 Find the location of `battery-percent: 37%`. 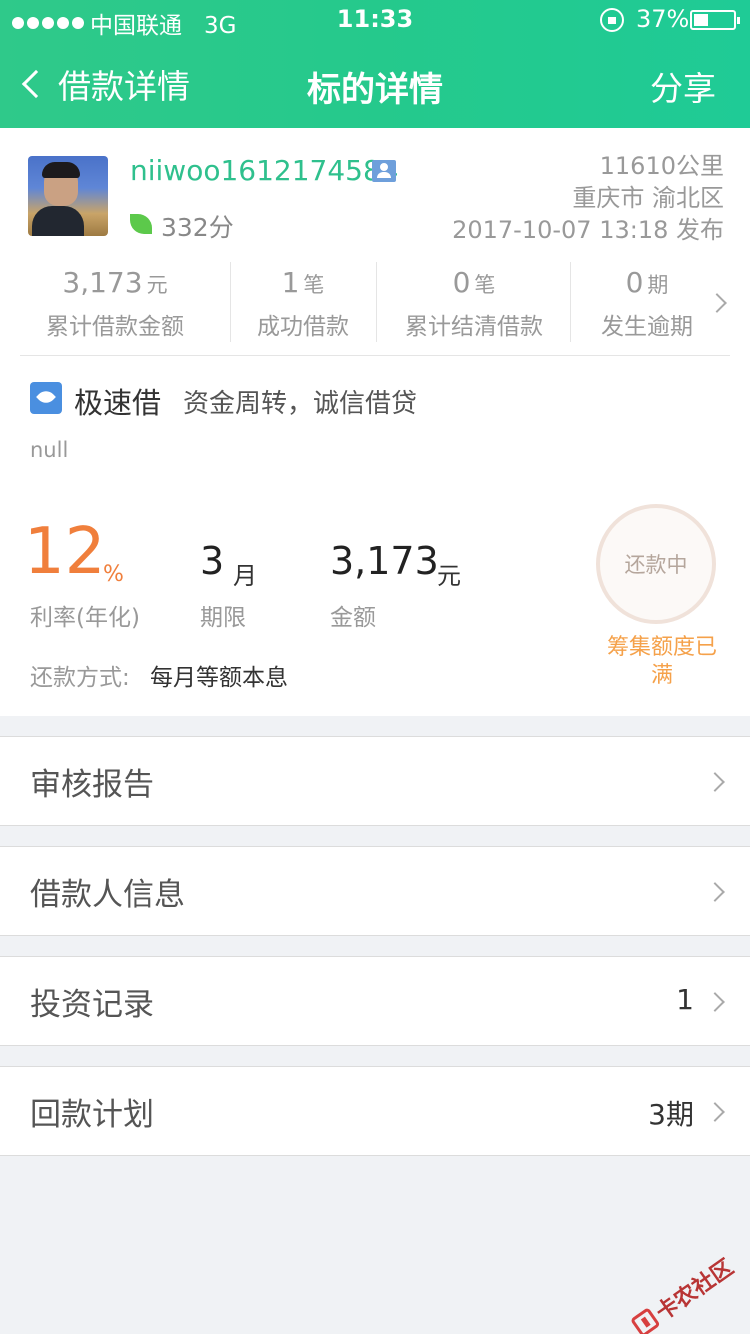

battery-percent: 37% is located at coordinates (663, 19).